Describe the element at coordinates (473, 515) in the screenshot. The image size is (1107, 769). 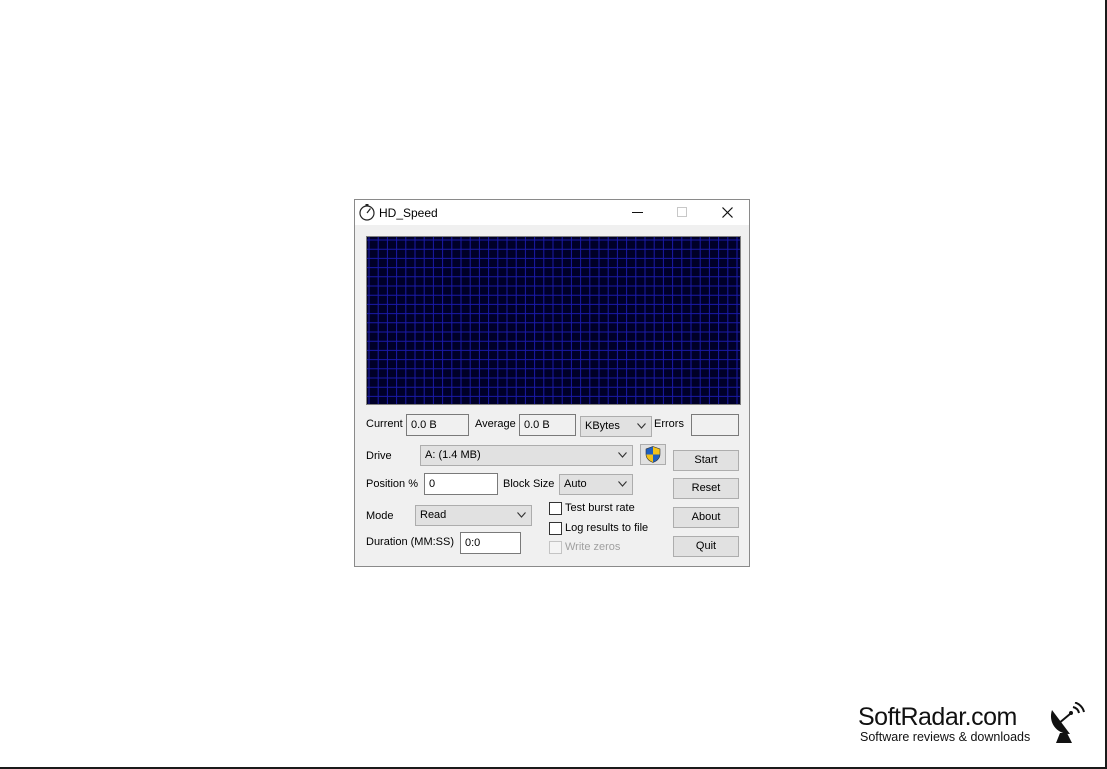
I see `mode-dropdown: Read` at that location.